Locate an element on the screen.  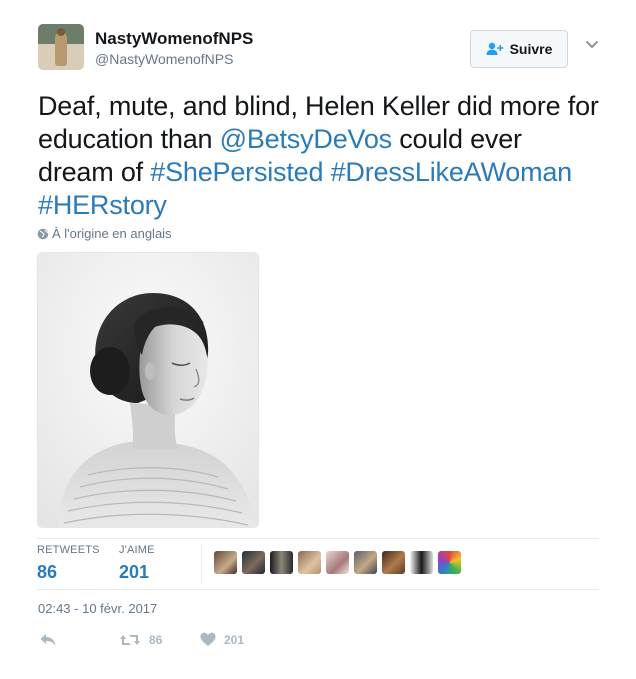
hashtag-link: #HERstory is located at coordinates (102, 205).